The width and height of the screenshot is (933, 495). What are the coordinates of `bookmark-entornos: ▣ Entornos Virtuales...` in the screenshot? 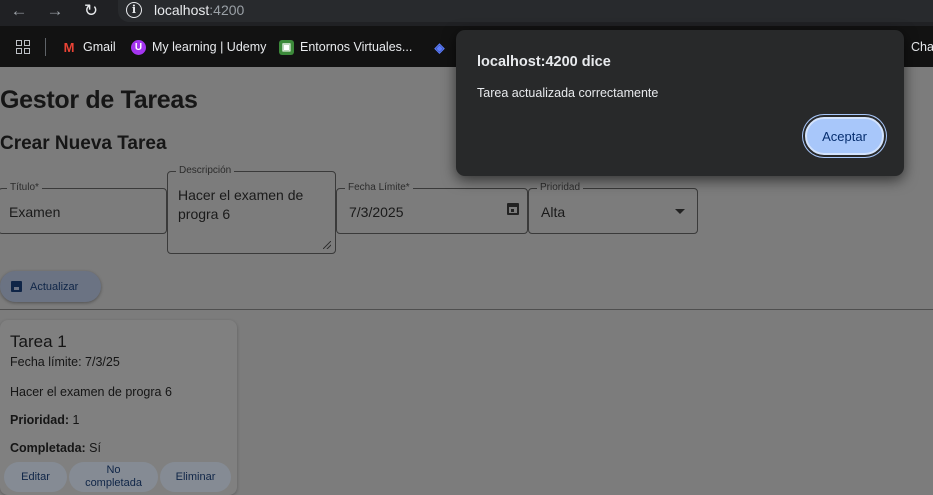 It's located at (345, 47).